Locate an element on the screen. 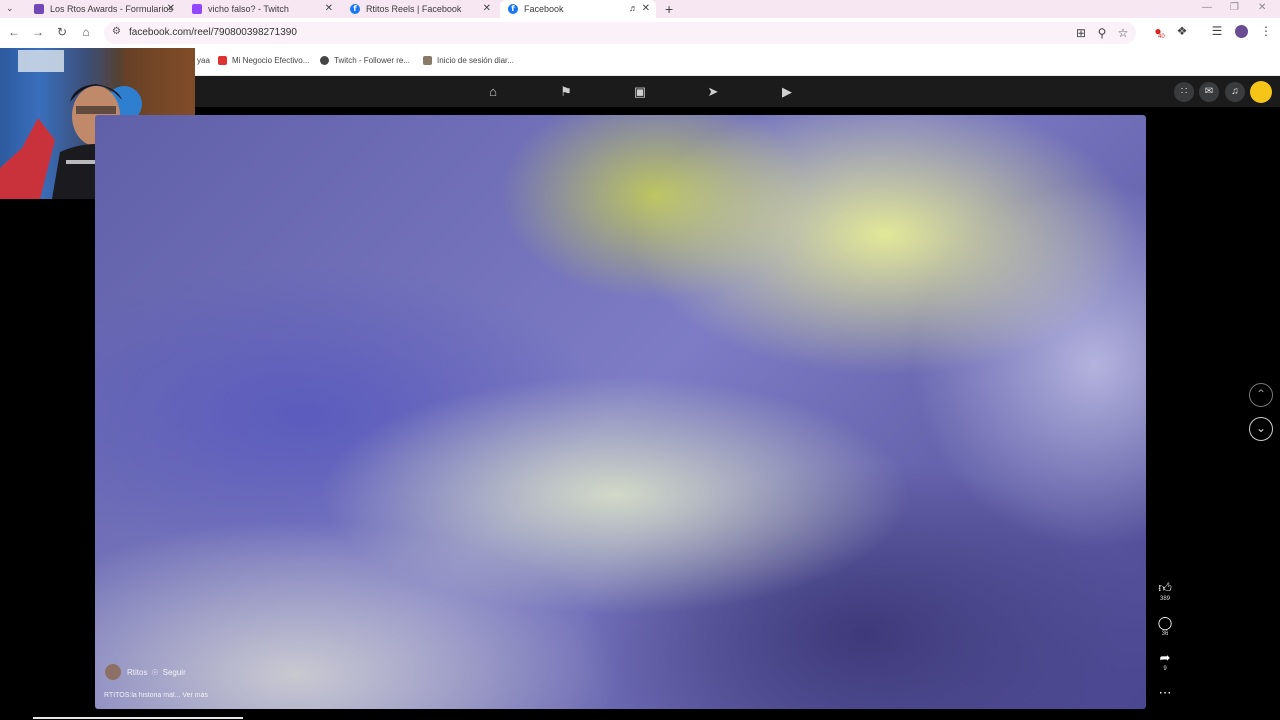 The width and height of the screenshot is (1280, 720). zoom-icon: ⚲ is located at coordinates (1102, 33).